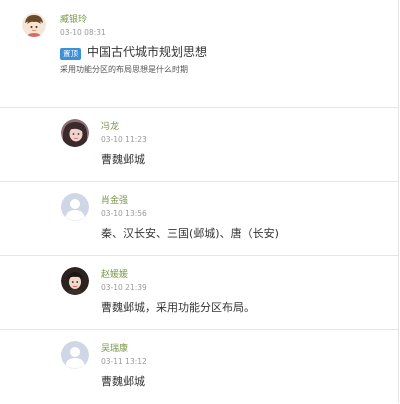 The image size is (400, 404). Describe the element at coordinates (124, 213) in the screenshot. I see `reply-time: 03-10 13:56` at that location.